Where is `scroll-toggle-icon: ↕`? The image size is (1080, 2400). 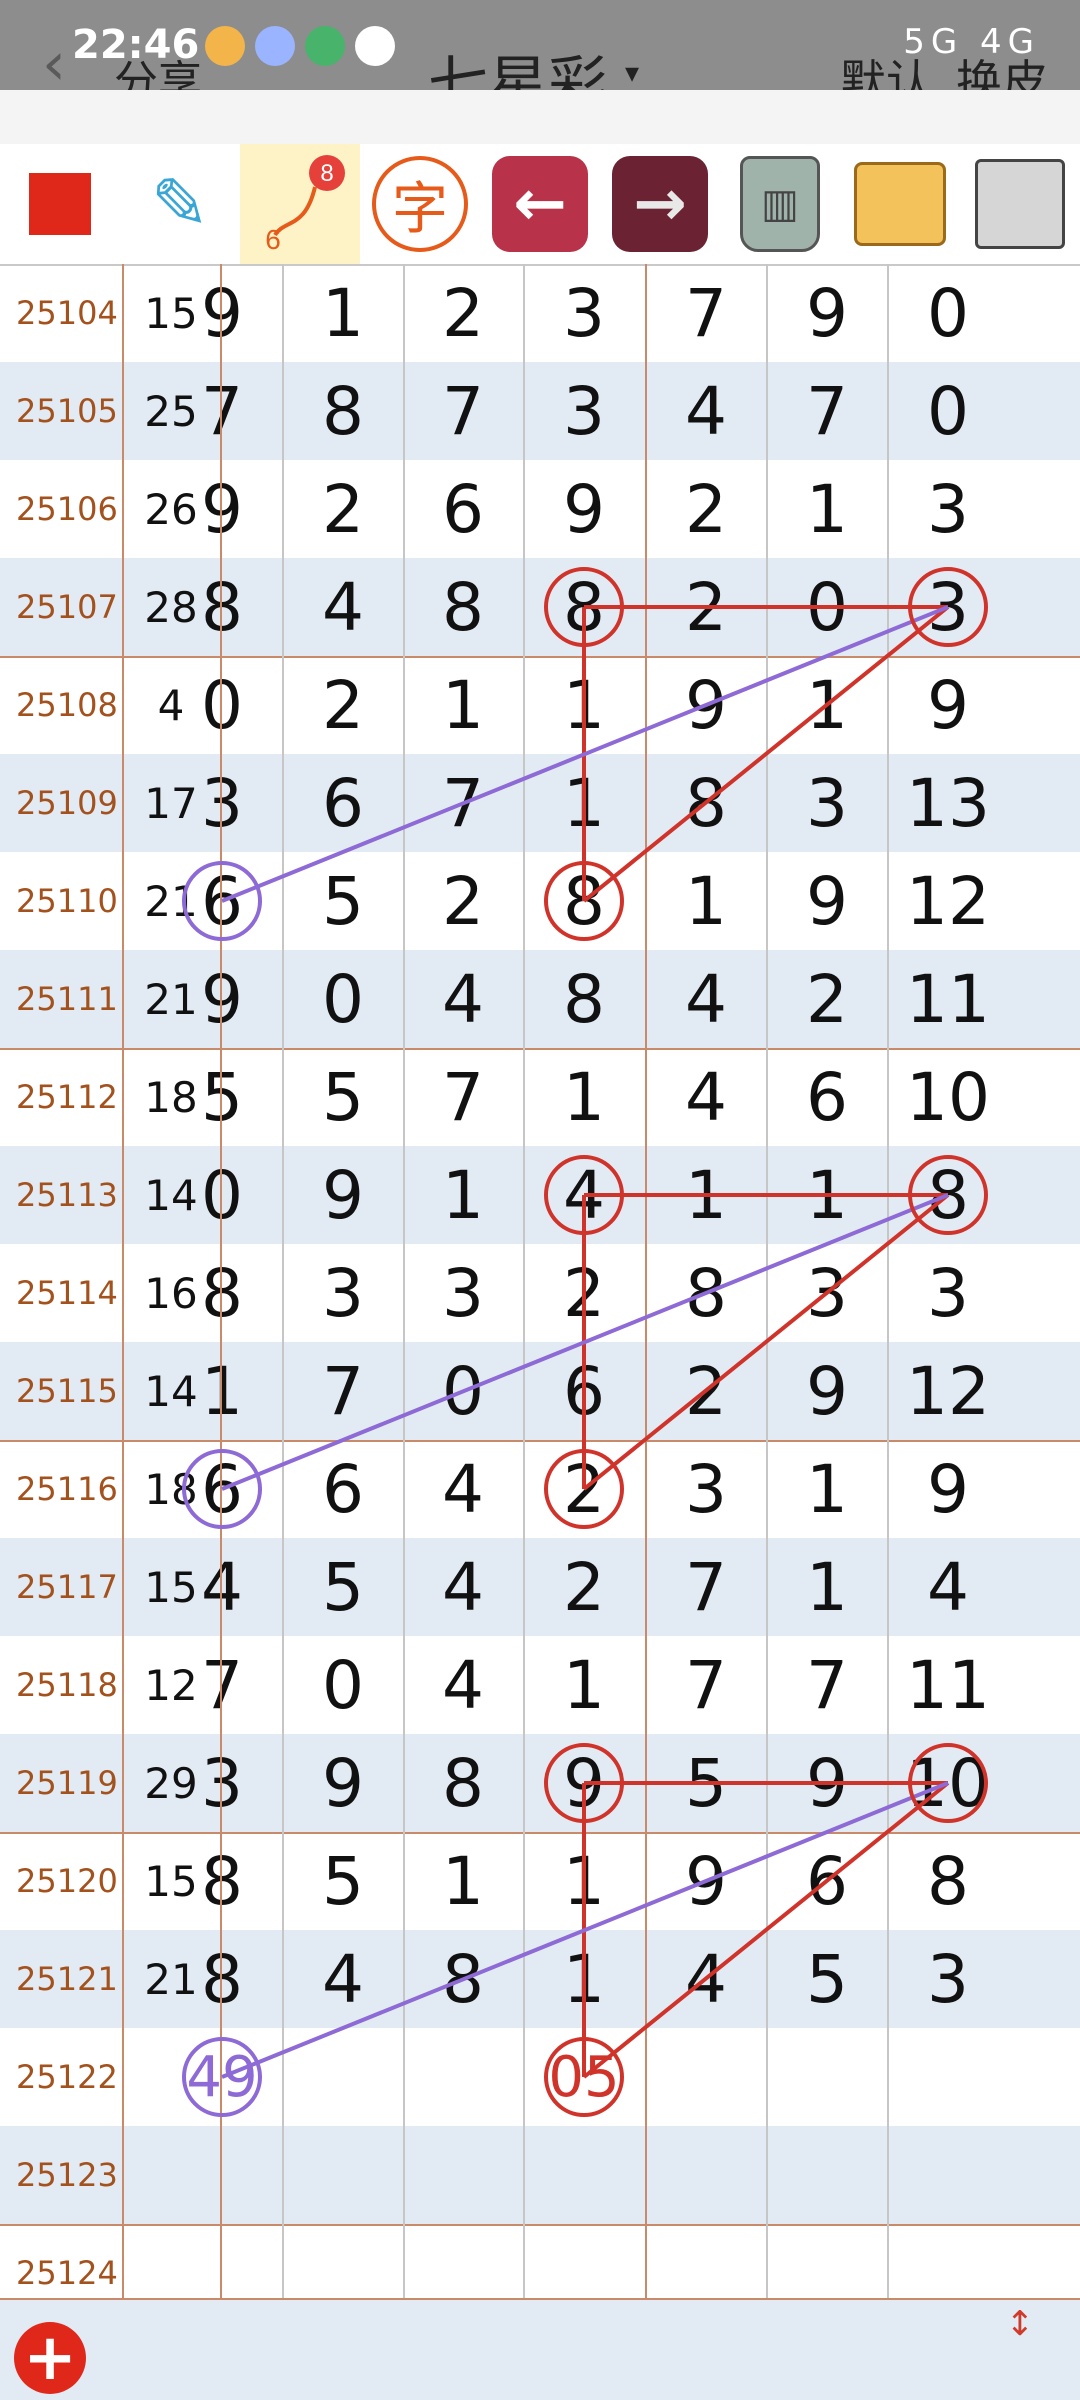 scroll-toggle-icon: ↕ is located at coordinates (1020, 2324).